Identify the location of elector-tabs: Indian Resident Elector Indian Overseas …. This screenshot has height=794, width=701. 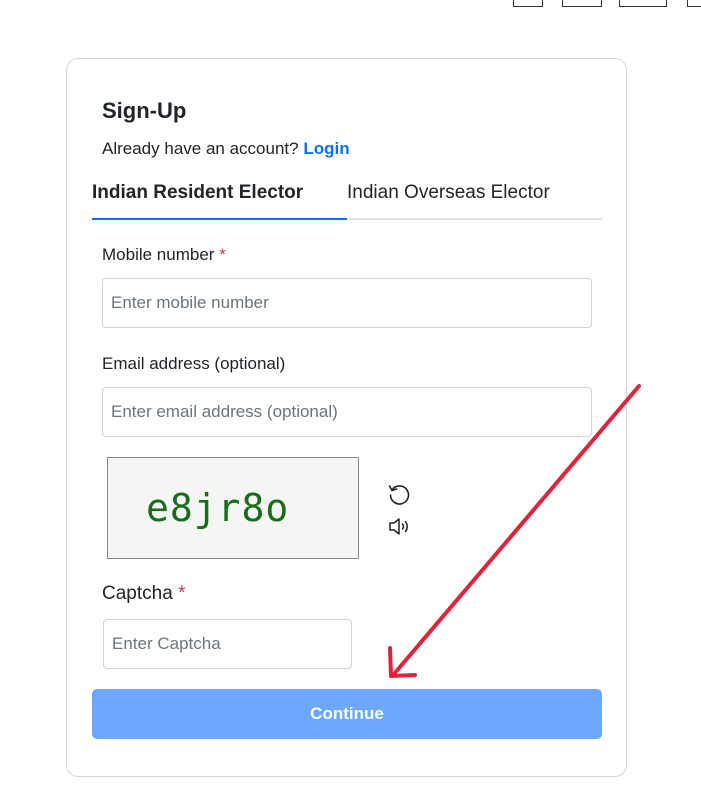
(347, 196).